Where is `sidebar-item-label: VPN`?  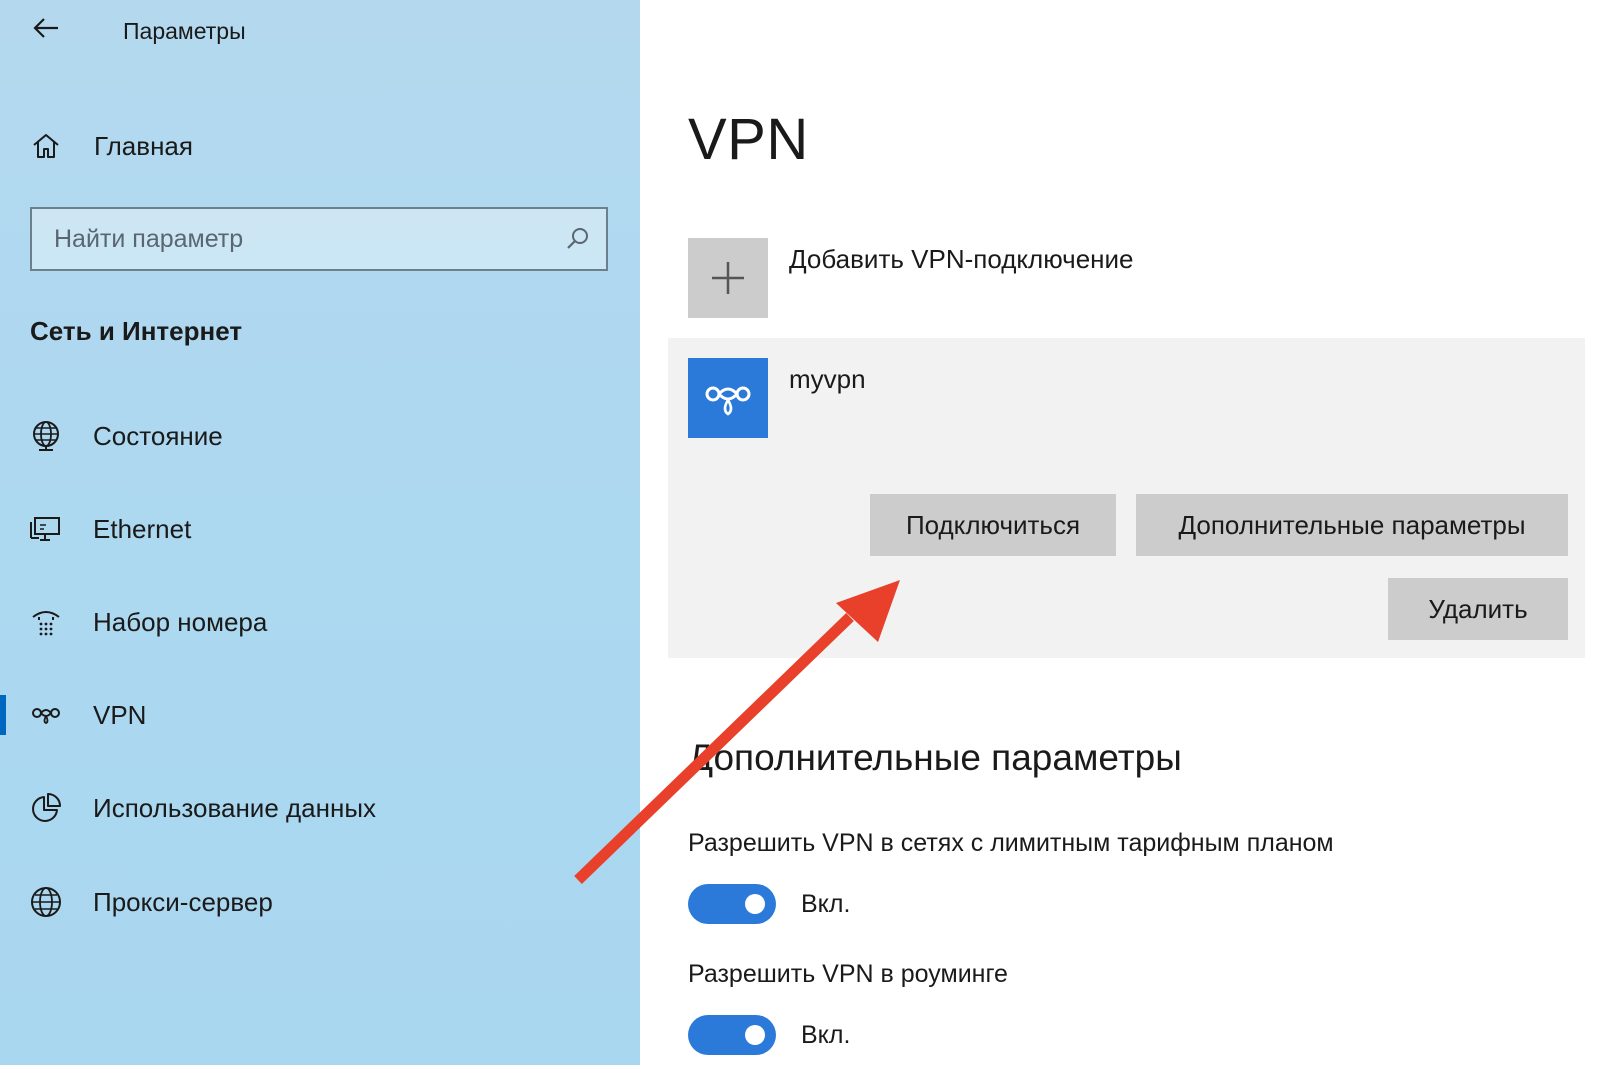
sidebar-item-label: VPN is located at coordinates (120, 714).